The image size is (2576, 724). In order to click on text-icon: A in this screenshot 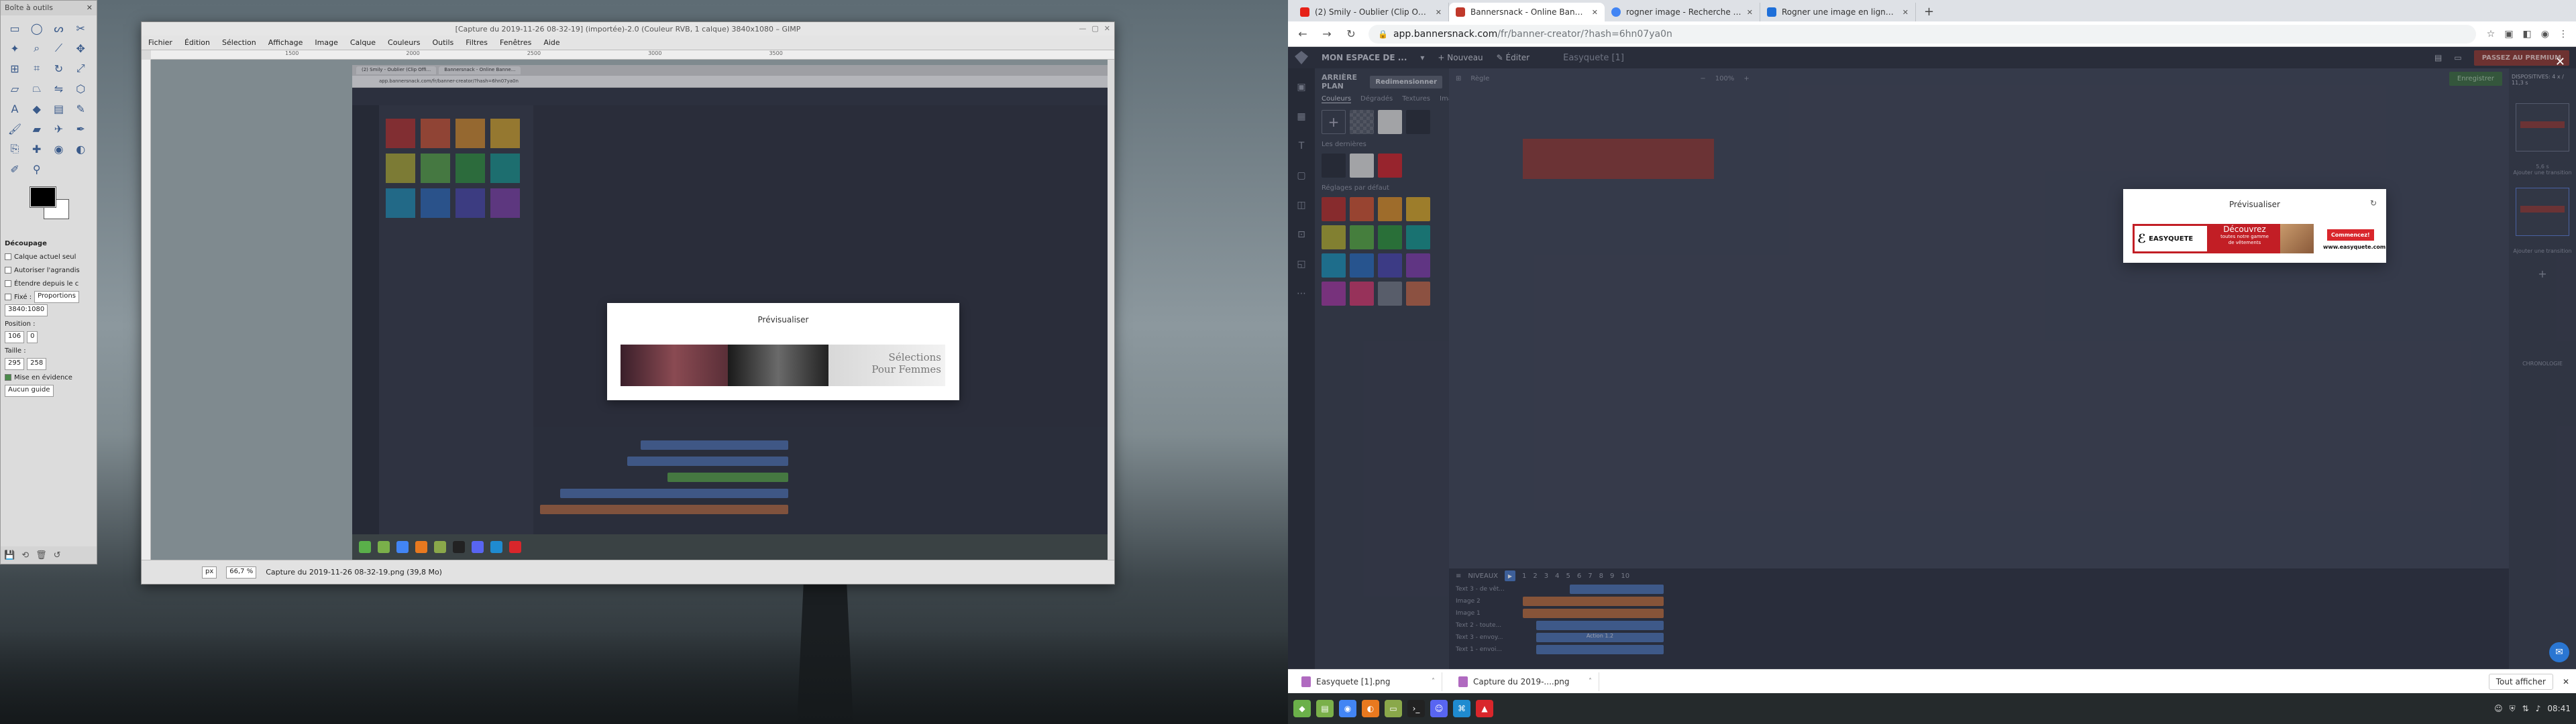, I will do `click(14, 108)`.